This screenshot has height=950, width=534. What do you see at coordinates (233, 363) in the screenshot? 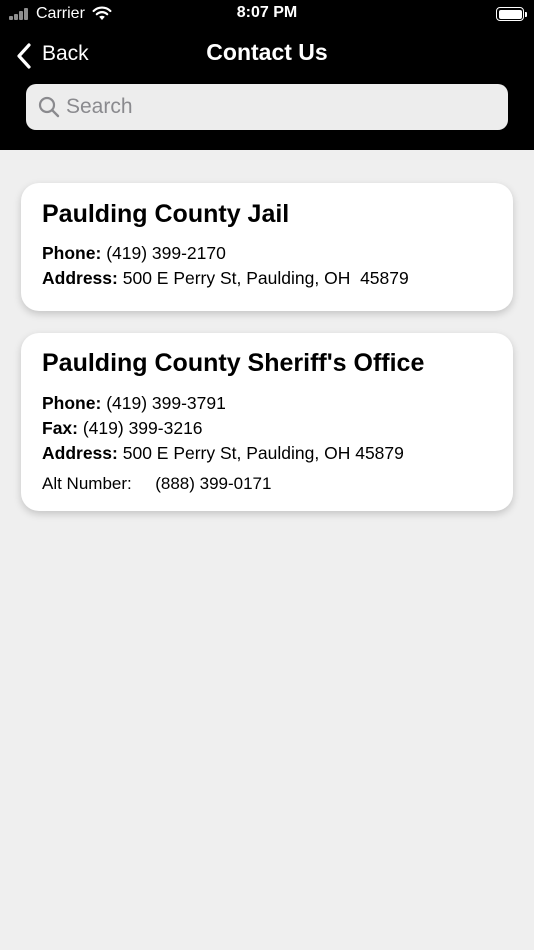
I see `contact-name: Paulding County Sheriff's Office` at bounding box center [233, 363].